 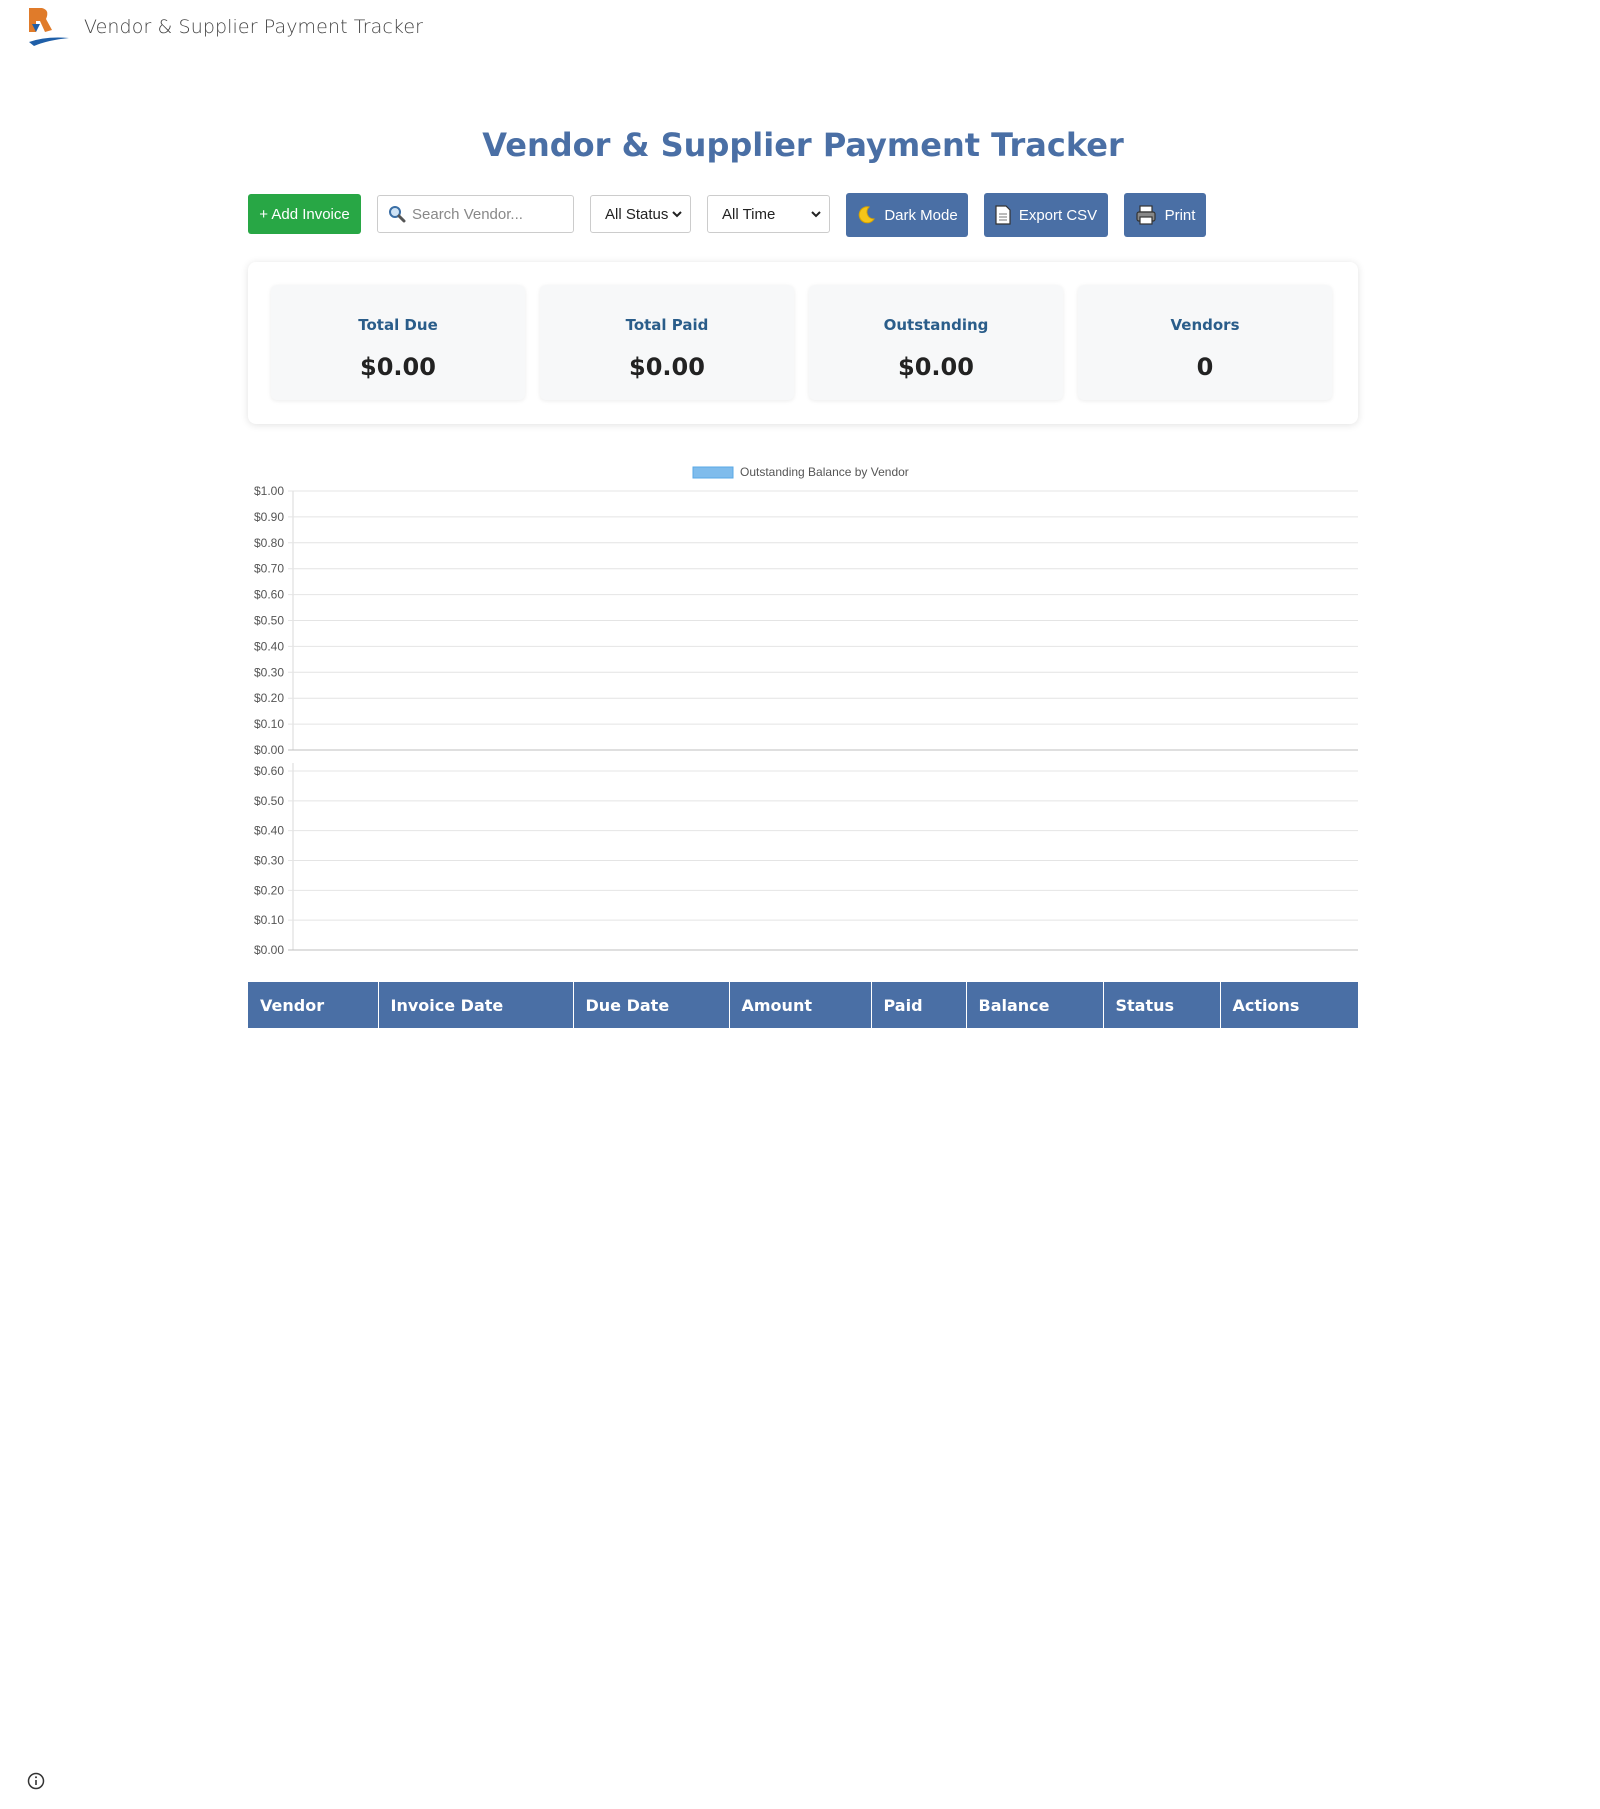 I want to click on y-tick-label: $0.70, so click(x=269, y=569).